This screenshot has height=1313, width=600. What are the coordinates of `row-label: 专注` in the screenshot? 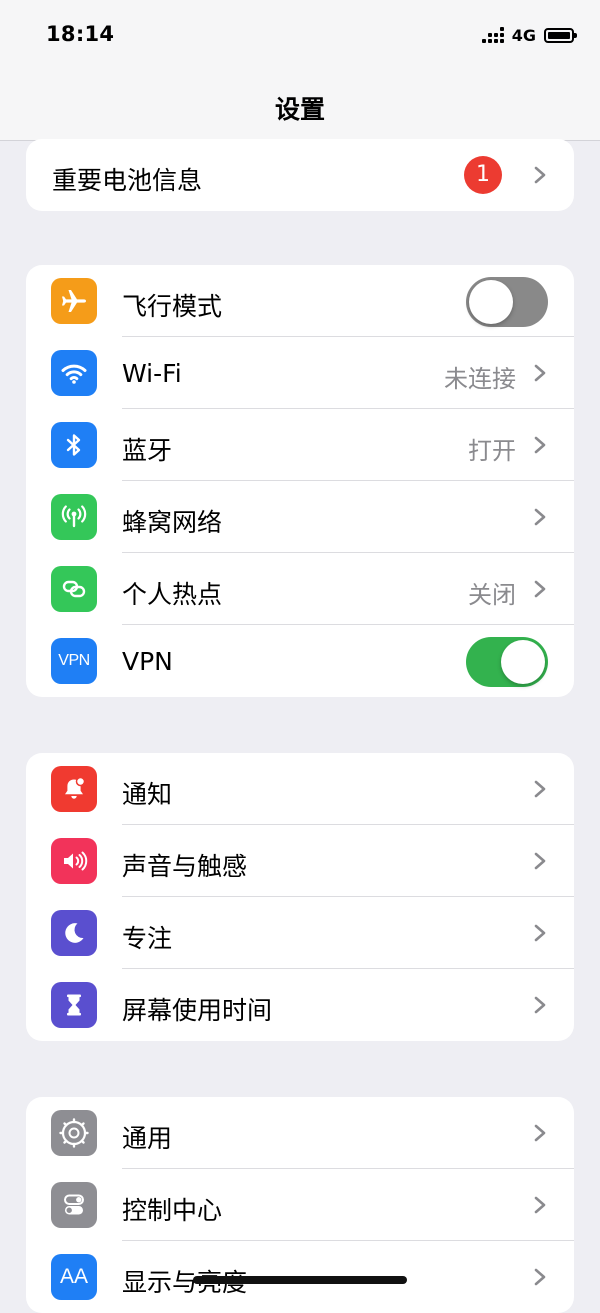 It's located at (147, 938).